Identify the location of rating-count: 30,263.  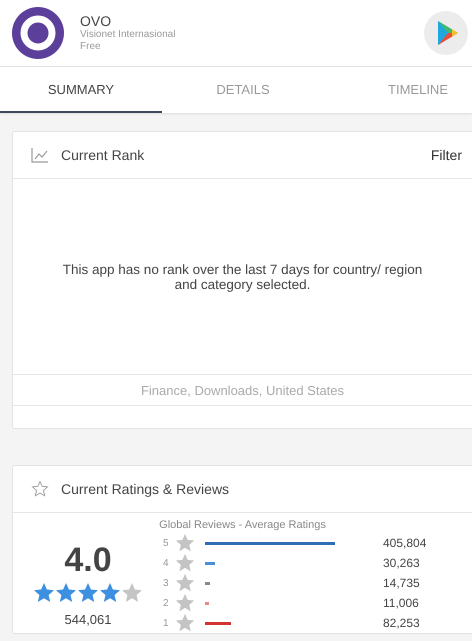
(401, 563).